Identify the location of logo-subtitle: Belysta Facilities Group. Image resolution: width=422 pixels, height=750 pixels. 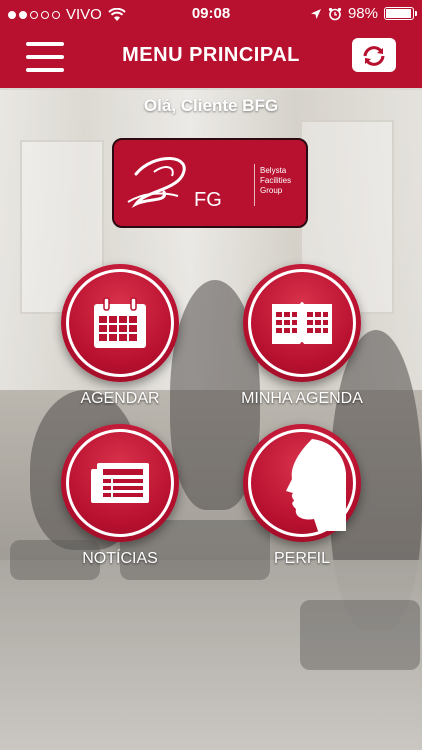
(276, 180).